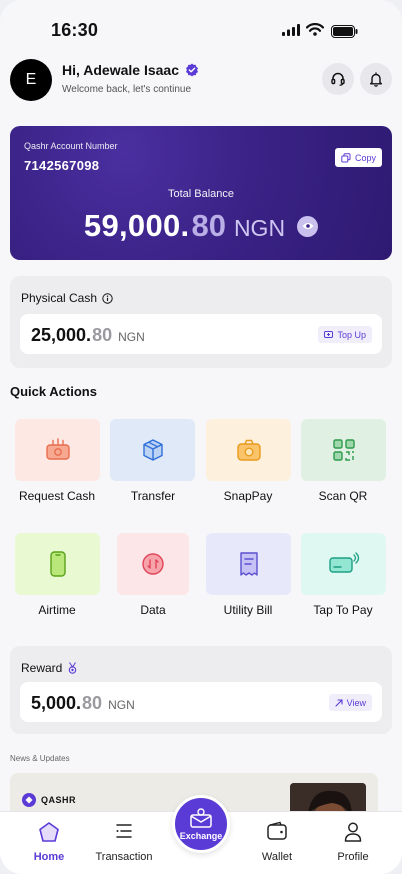  Describe the element at coordinates (136, 225) in the screenshot. I see `balance-main: 59,000.` at that location.